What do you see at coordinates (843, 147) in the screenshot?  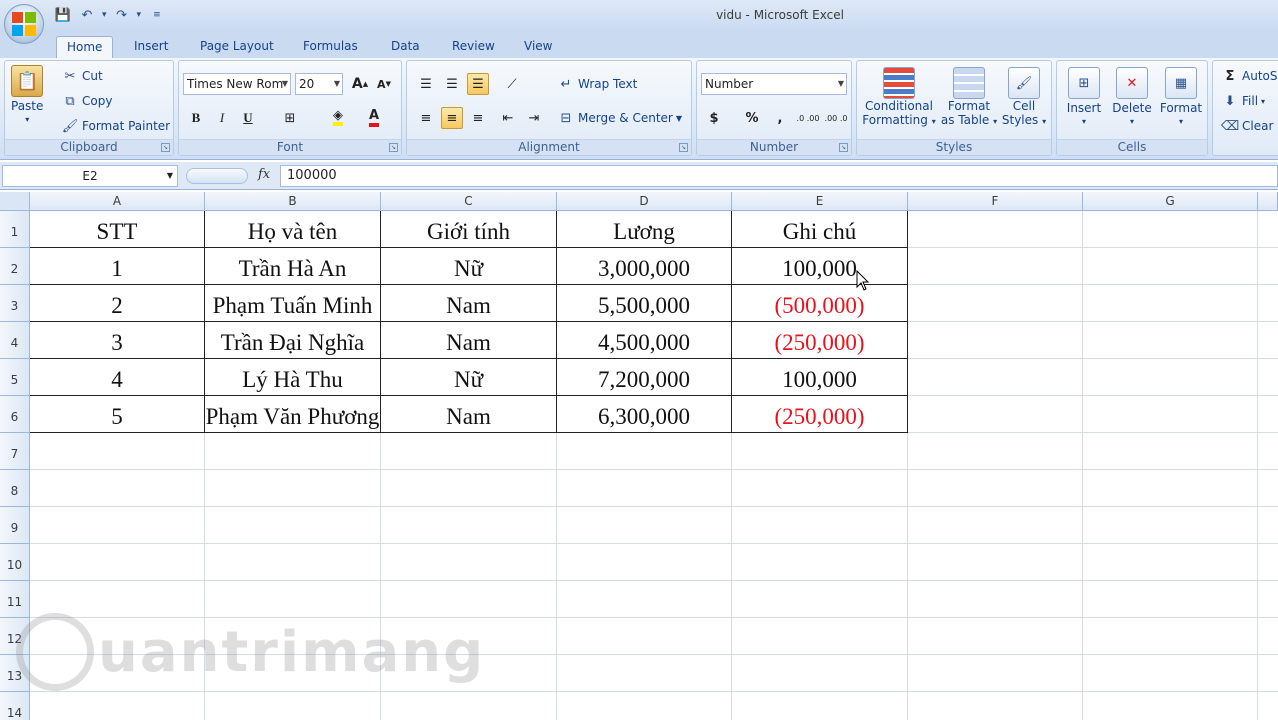 I see `number-launcher-icon: ↘` at bounding box center [843, 147].